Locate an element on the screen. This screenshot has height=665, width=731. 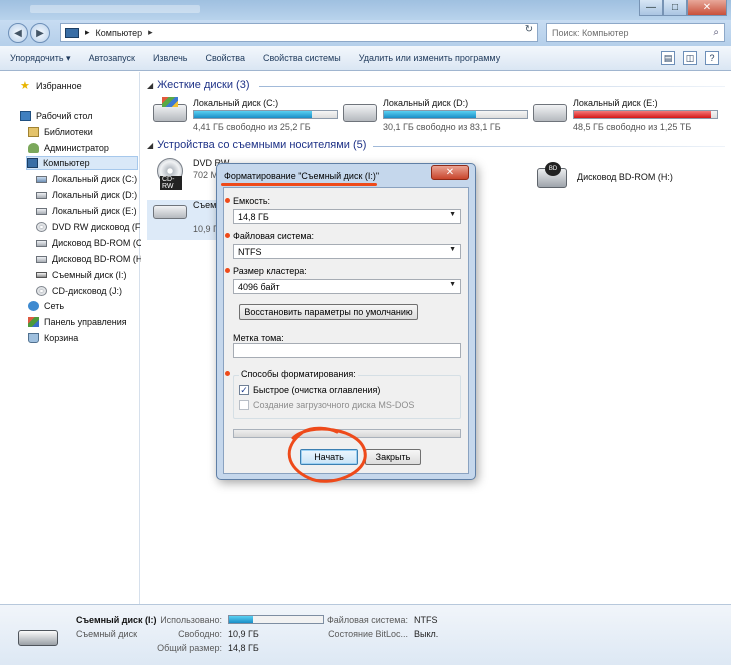
nav-removable-i: Съемный диск (I:) is located at coordinates (81, 275).